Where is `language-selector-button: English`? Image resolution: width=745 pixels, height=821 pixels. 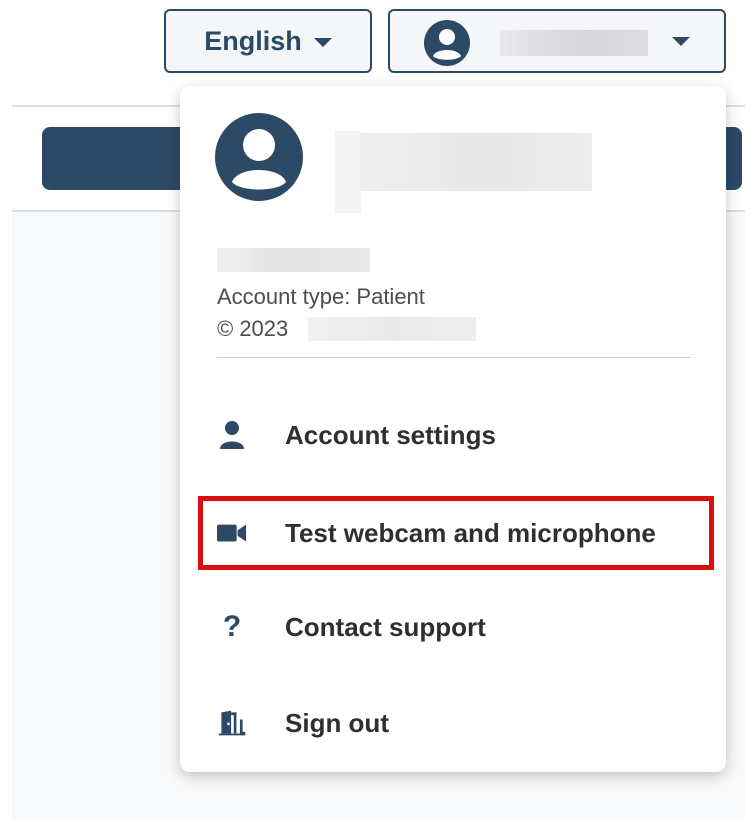 language-selector-button: English is located at coordinates (268, 41).